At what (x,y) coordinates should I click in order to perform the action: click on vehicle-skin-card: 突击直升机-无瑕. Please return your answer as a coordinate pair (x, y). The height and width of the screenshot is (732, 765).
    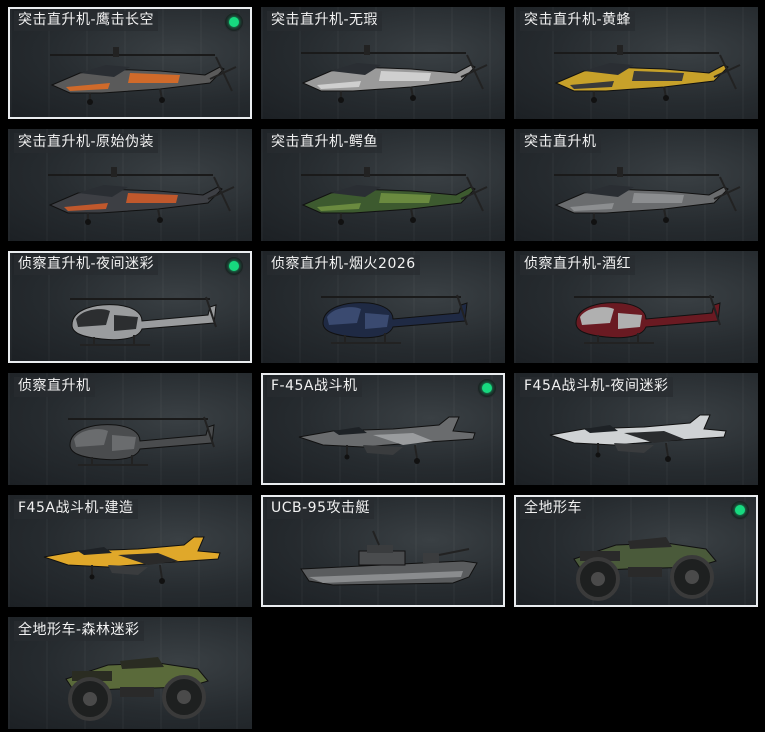
    Looking at the image, I should click on (383, 63).